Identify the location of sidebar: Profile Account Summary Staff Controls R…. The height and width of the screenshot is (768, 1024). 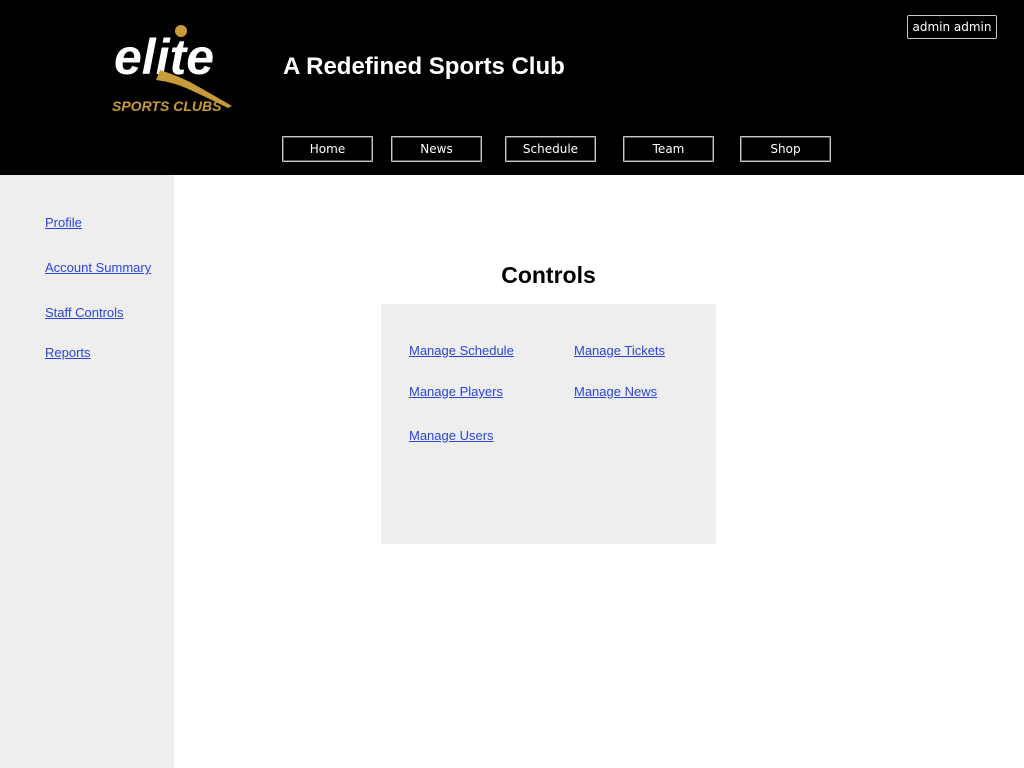
(87, 471).